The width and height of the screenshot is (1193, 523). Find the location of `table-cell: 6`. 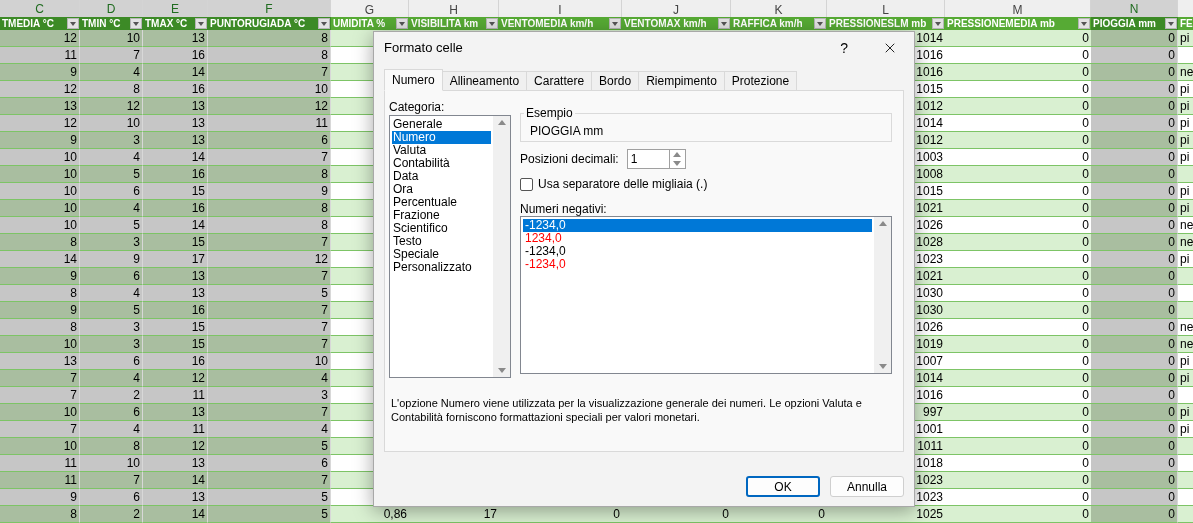

table-cell: 6 is located at coordinates (111, 497).